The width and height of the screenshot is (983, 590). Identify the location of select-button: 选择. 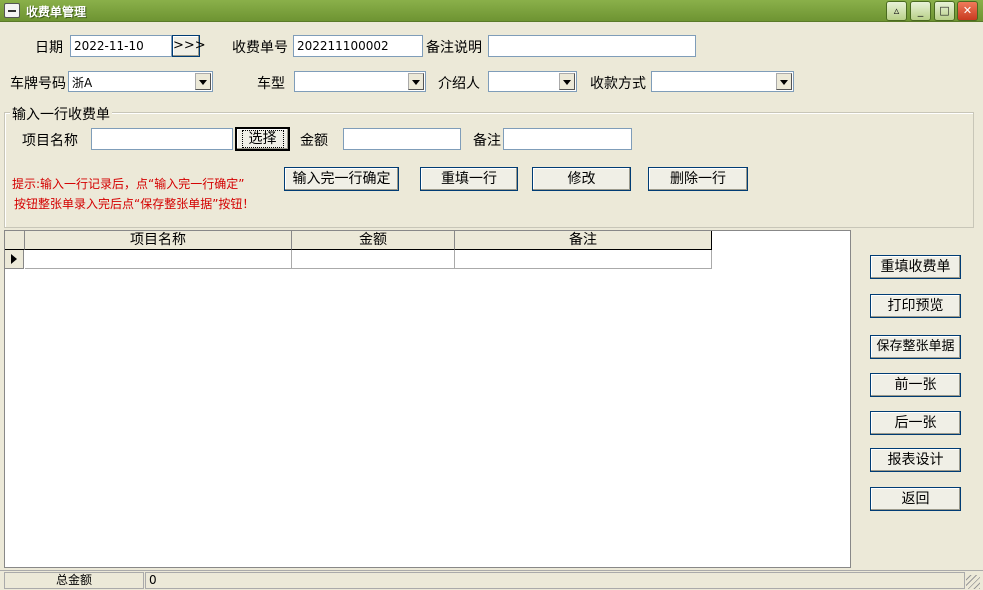
(262, 139).